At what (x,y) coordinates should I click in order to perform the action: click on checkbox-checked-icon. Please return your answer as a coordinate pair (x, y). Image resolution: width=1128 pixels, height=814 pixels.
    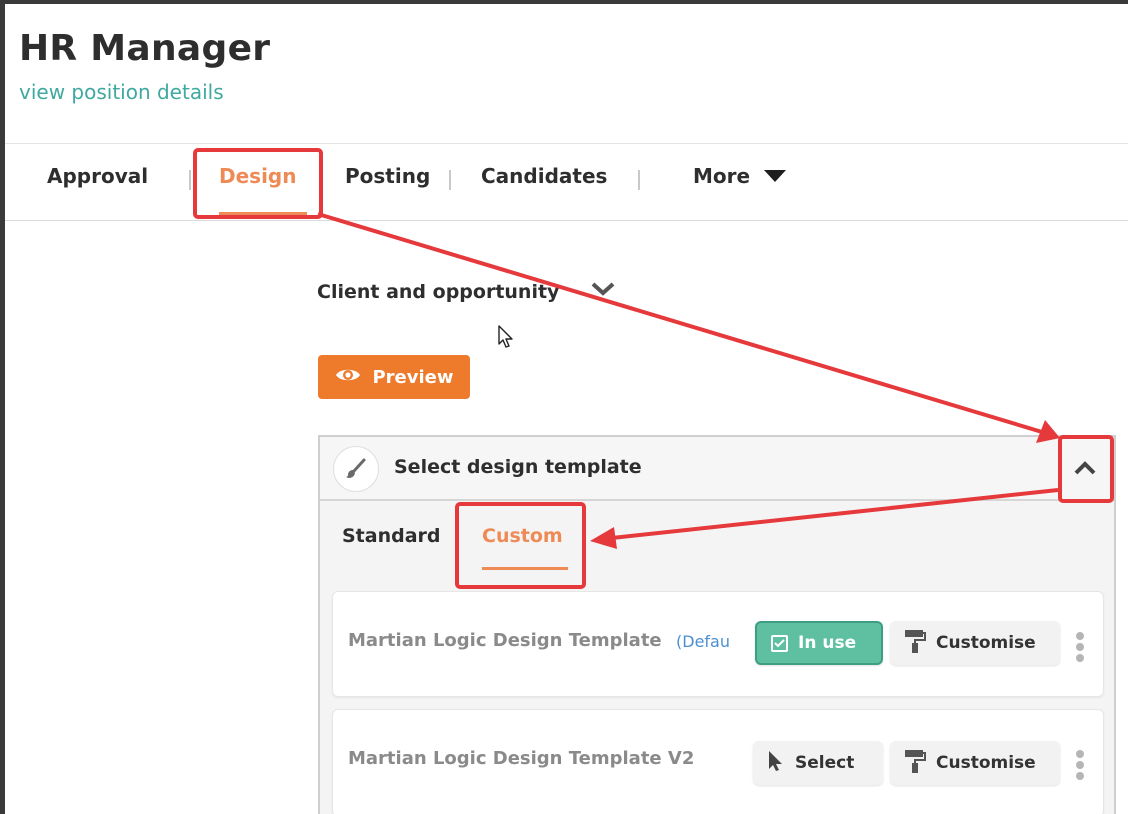
    Looking at the image, I should click on (779, 643).